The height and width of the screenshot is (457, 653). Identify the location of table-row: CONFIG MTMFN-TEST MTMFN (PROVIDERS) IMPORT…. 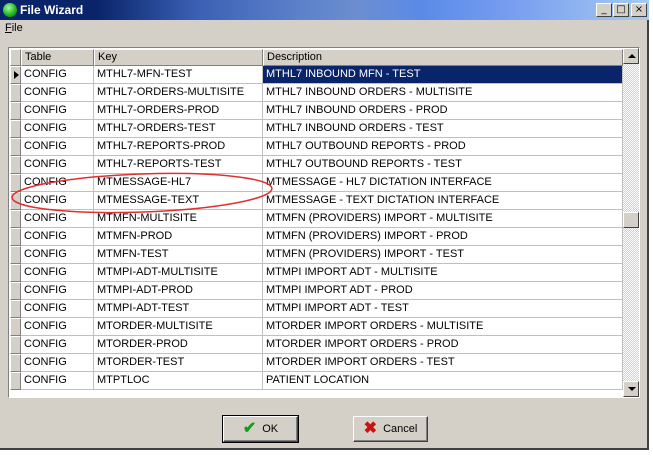
(316, 255).